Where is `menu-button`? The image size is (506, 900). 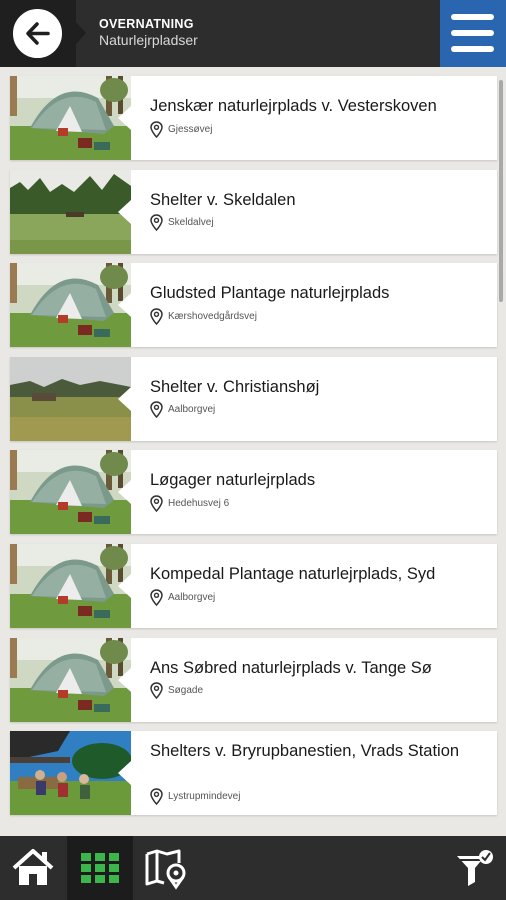 menu-button is located at coordinates (473, 33).